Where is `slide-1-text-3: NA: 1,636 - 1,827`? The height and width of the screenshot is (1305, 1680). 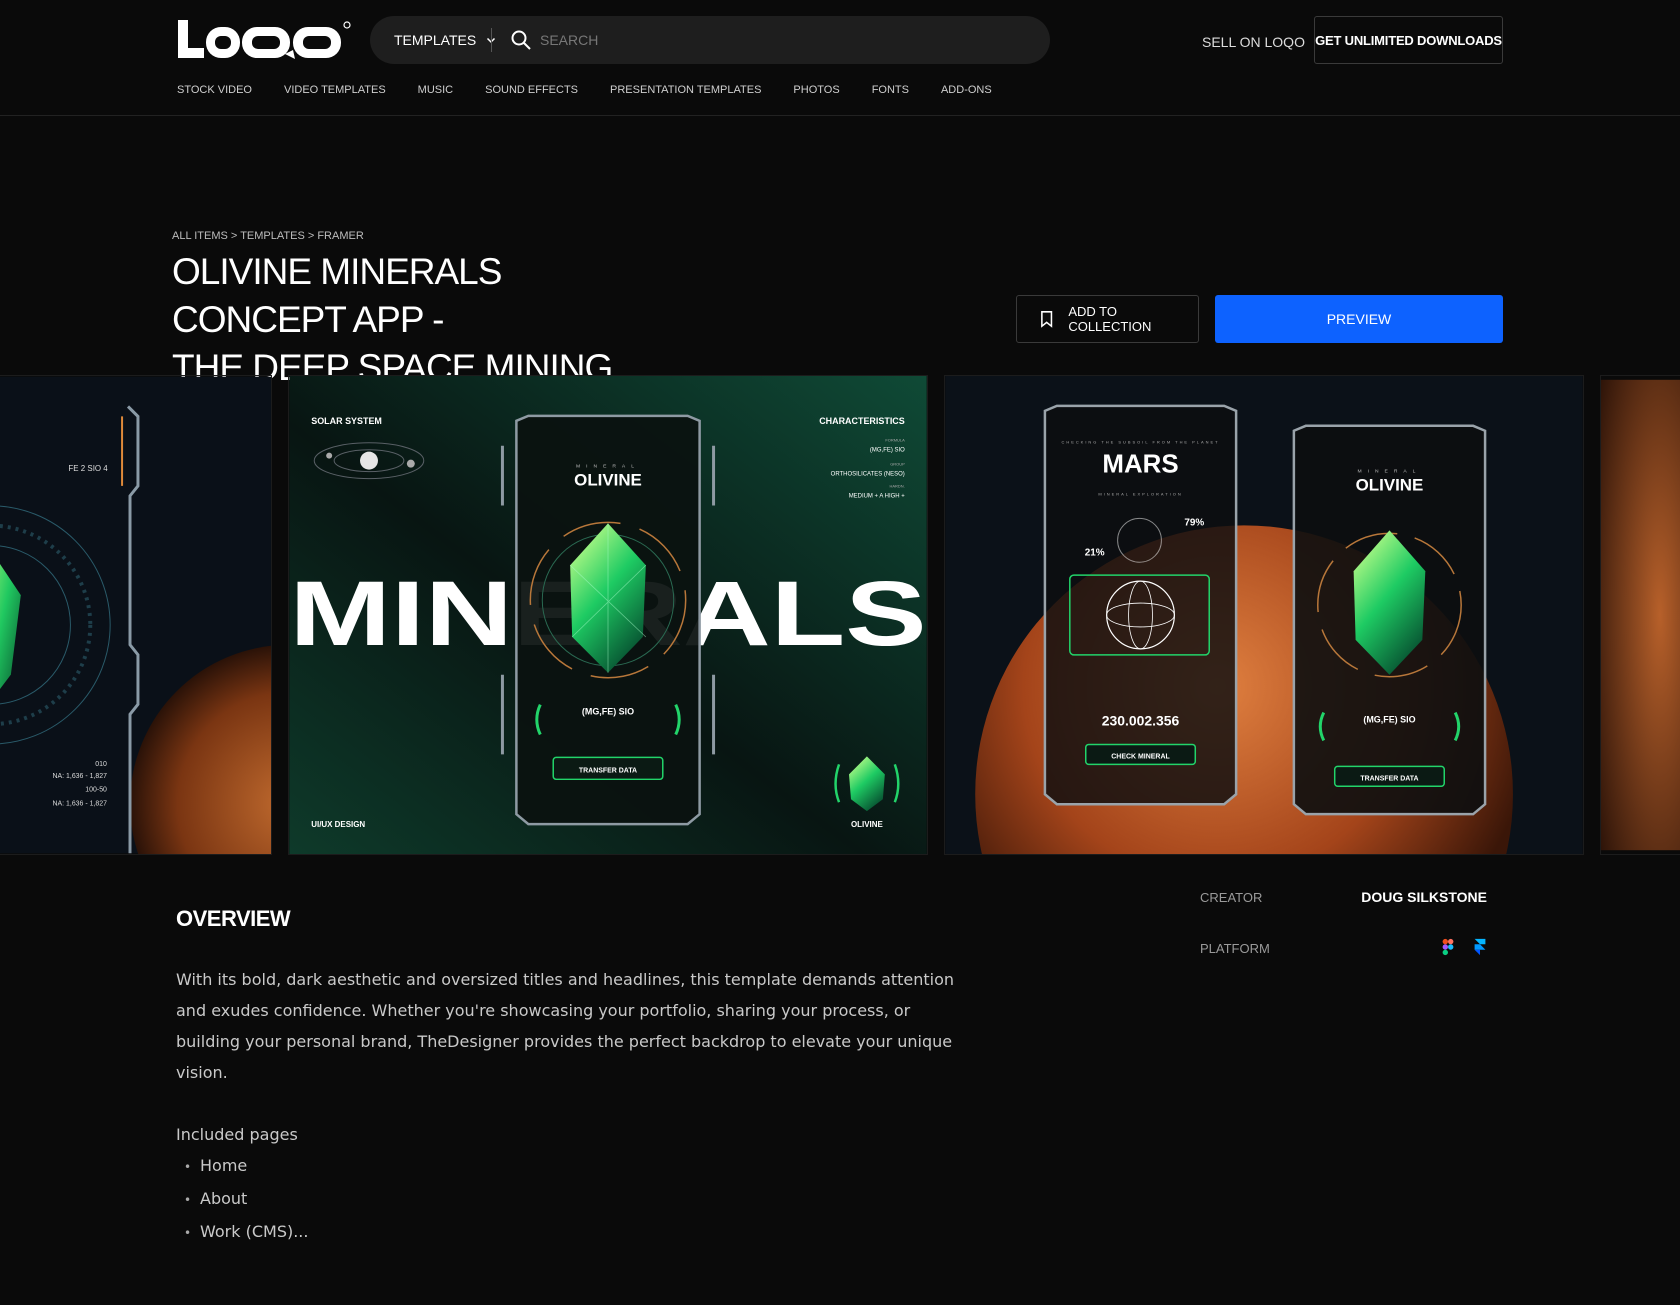
slide-1-text-3: NA: 1,636 - 1,827 is located at coordinates (80, 776).